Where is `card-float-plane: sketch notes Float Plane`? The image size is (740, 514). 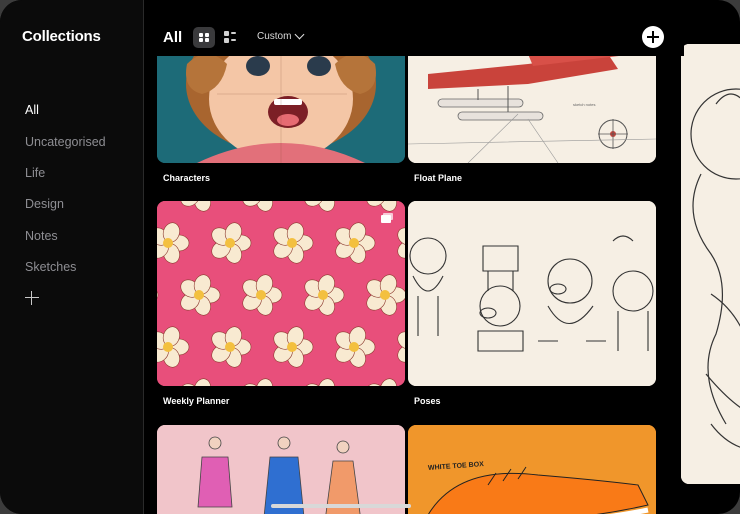 card-float-plane: sketch notes Float Plane is located at coordinates (532, 119).